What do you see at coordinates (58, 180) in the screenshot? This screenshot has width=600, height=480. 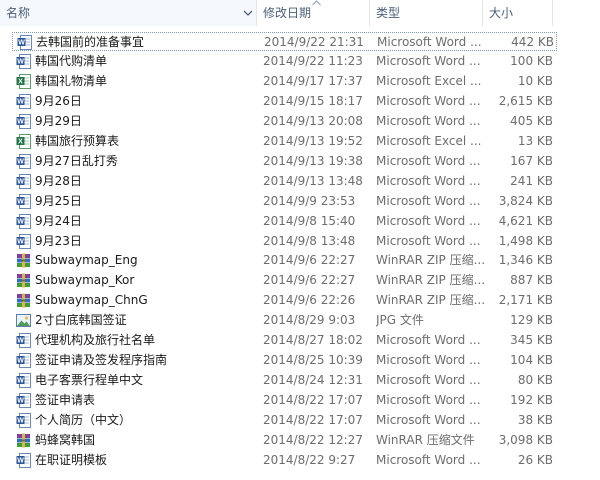 I see `file-name: 9月28日` at bounding box center [58, 180].